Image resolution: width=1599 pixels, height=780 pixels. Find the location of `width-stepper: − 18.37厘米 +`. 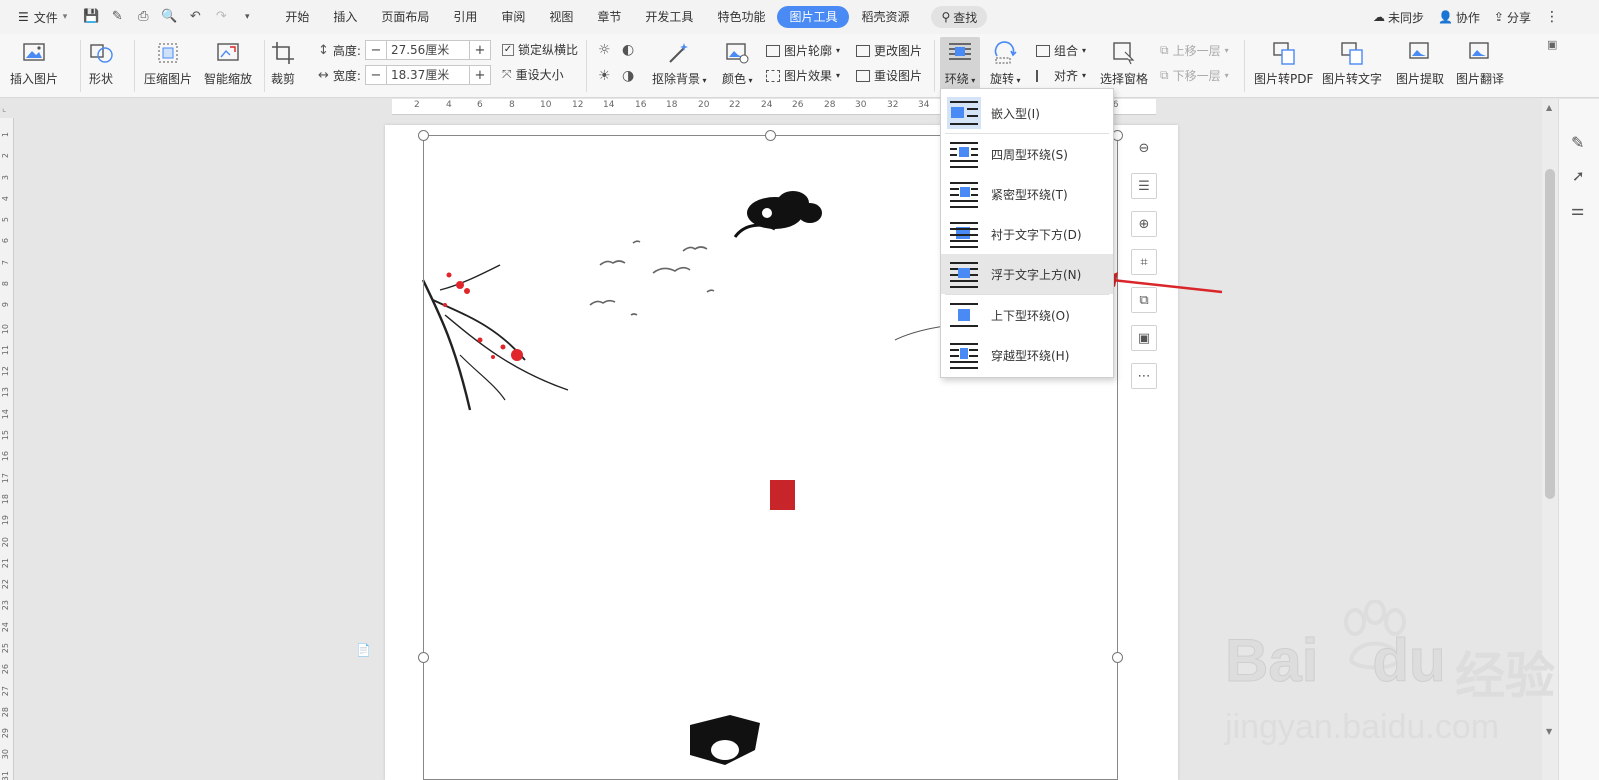

width-stepper: − 18.37厘米 + is located at coordinates (427, 75).